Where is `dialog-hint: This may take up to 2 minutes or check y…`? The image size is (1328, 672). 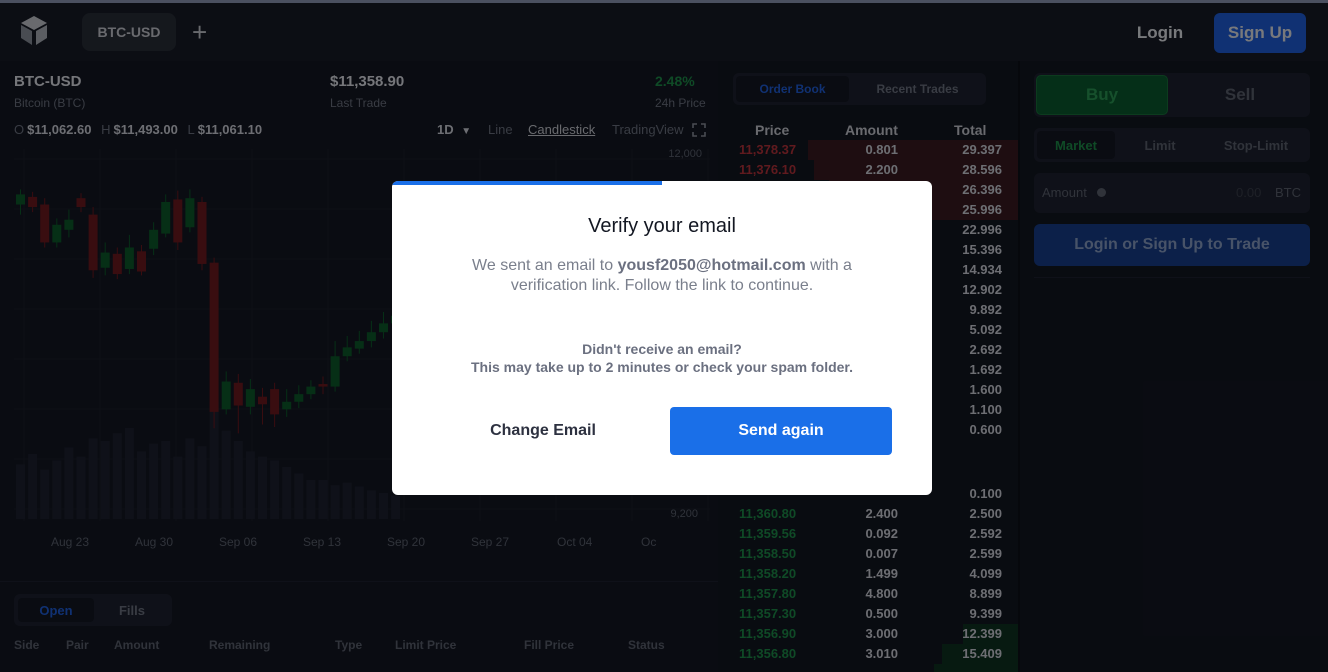
dialog-hint: This may take up to 2 minutes or check y… is located at coordinates (662, 367).